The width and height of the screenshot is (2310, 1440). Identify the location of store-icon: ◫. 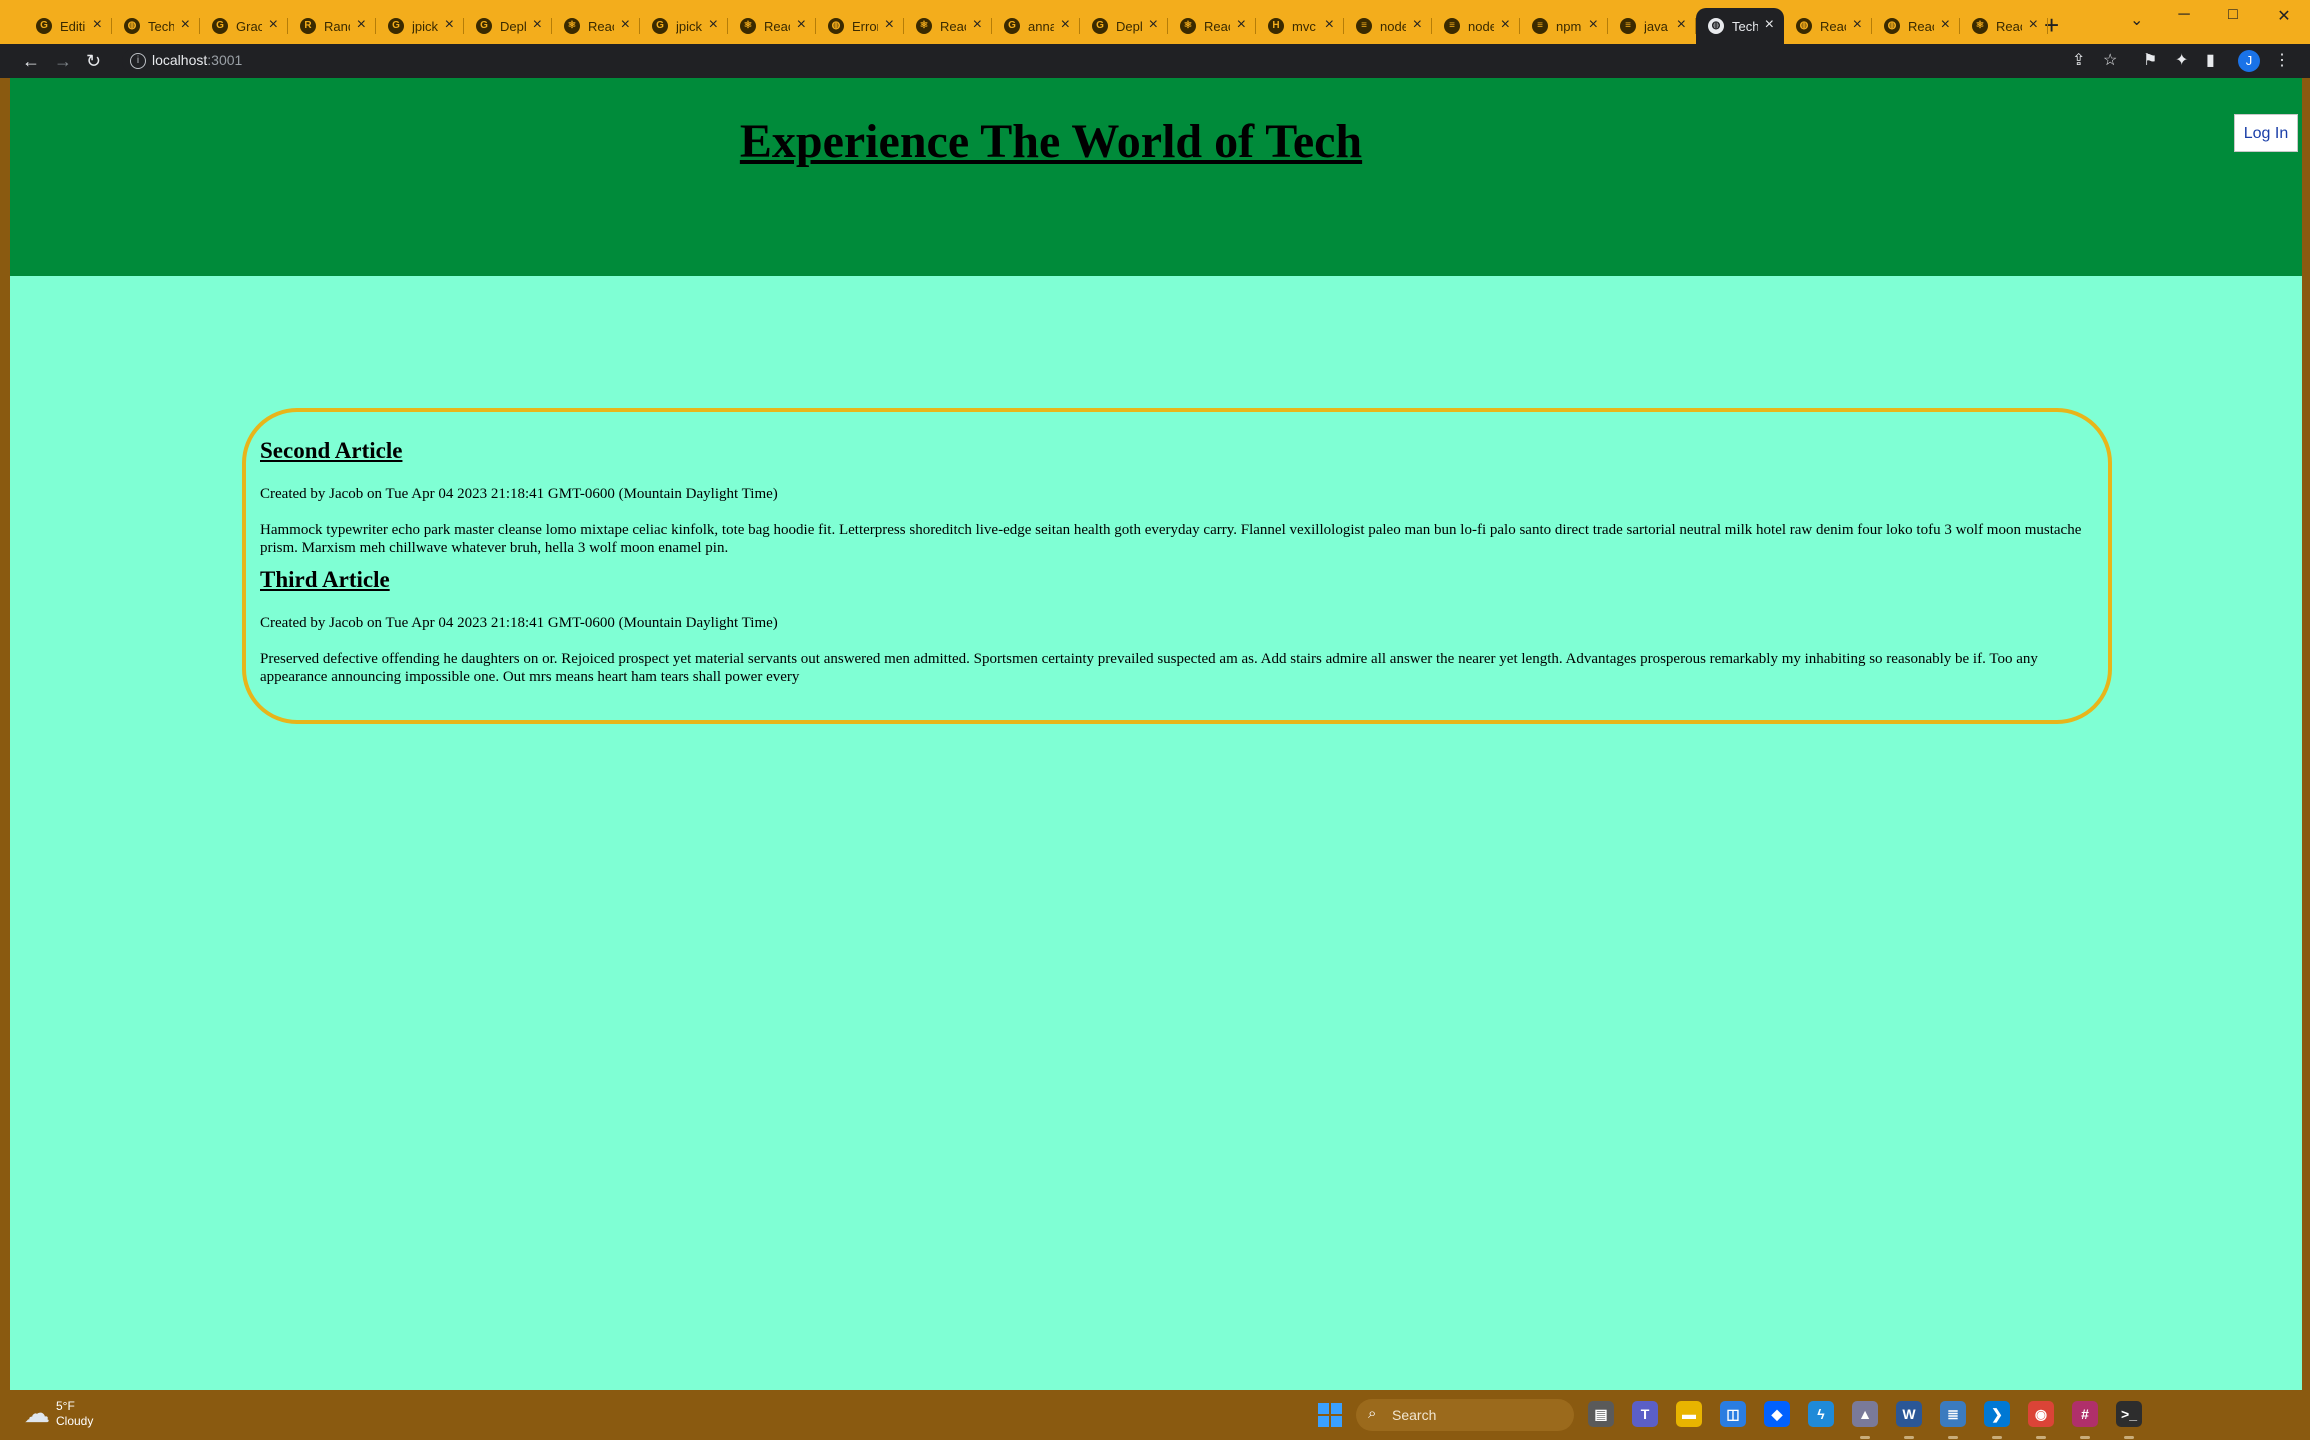
(1733, 1414).